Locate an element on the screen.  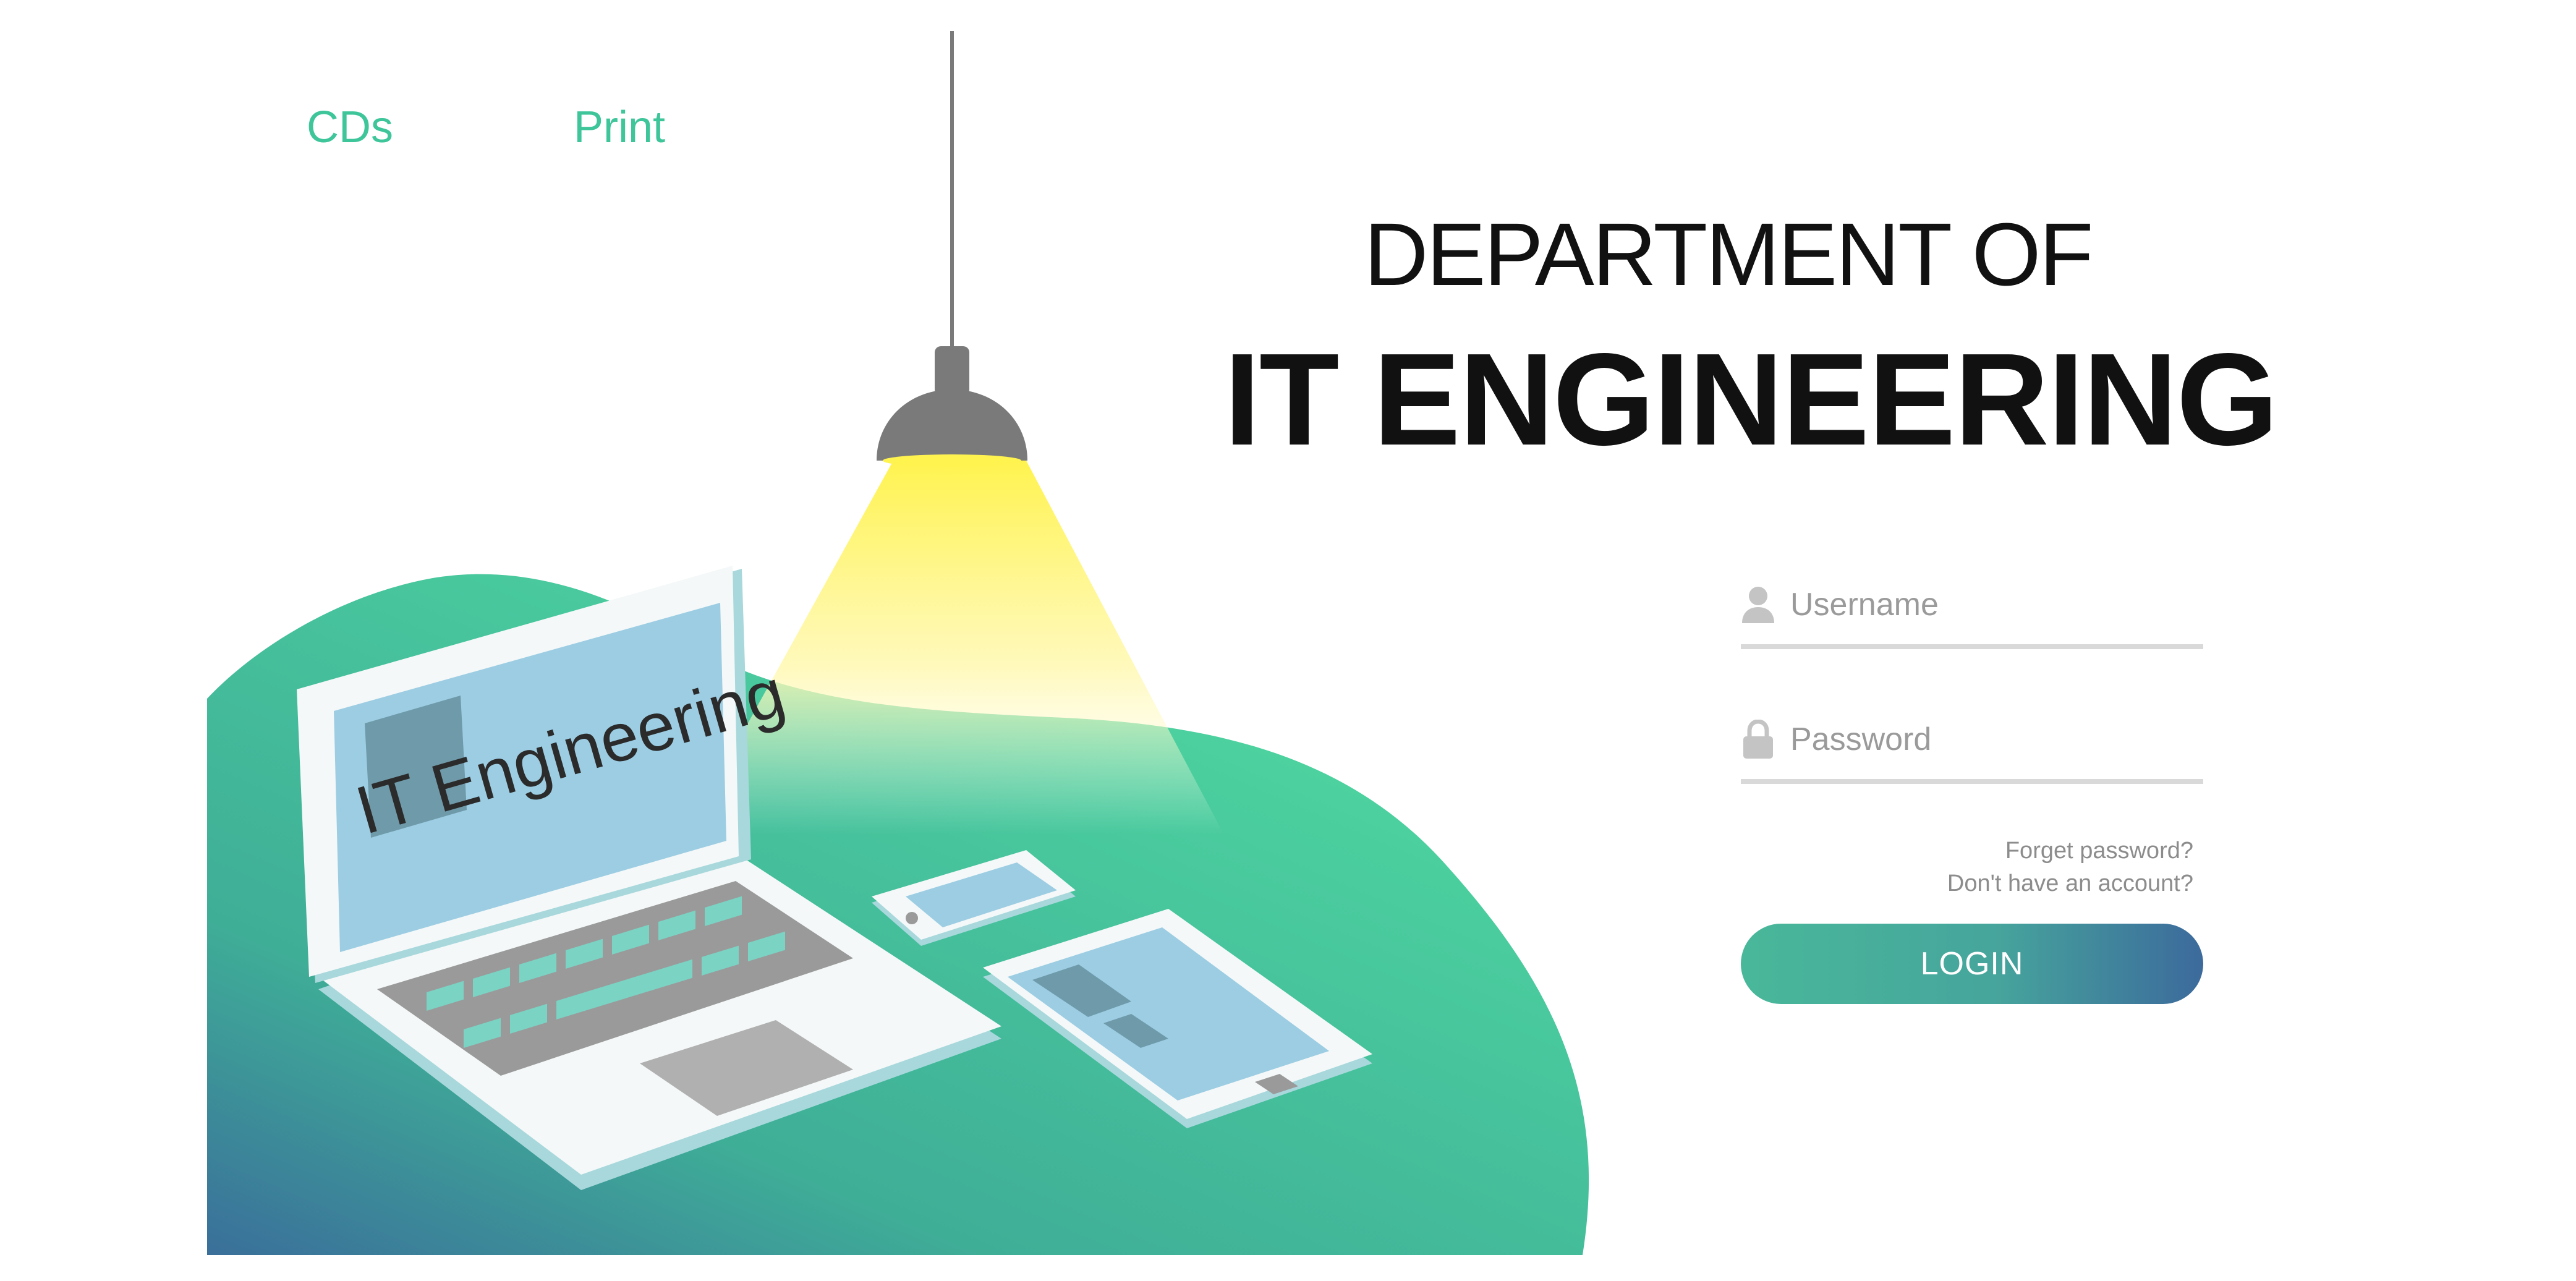
user-icon is located at coordinates (1758, 605).